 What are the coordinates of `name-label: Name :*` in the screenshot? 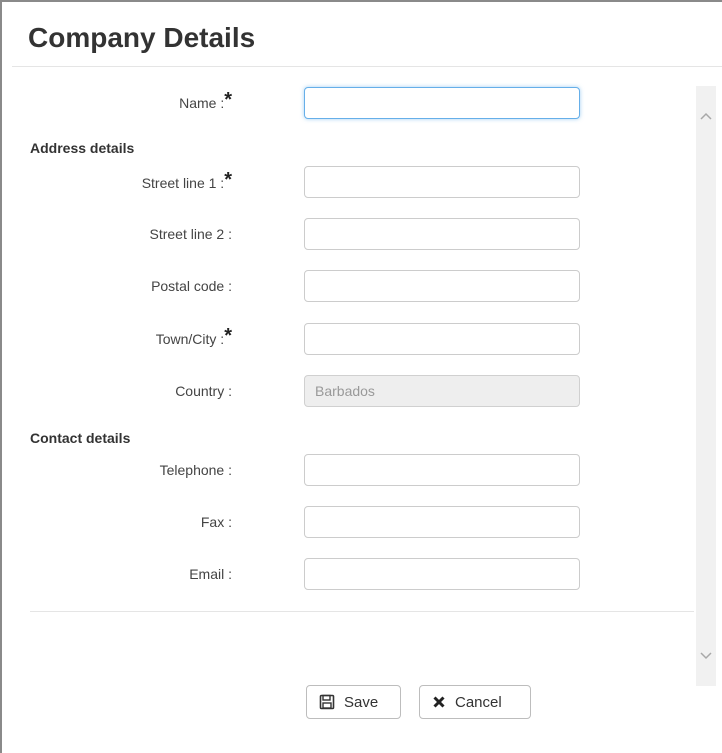 It's located at (205, 101).